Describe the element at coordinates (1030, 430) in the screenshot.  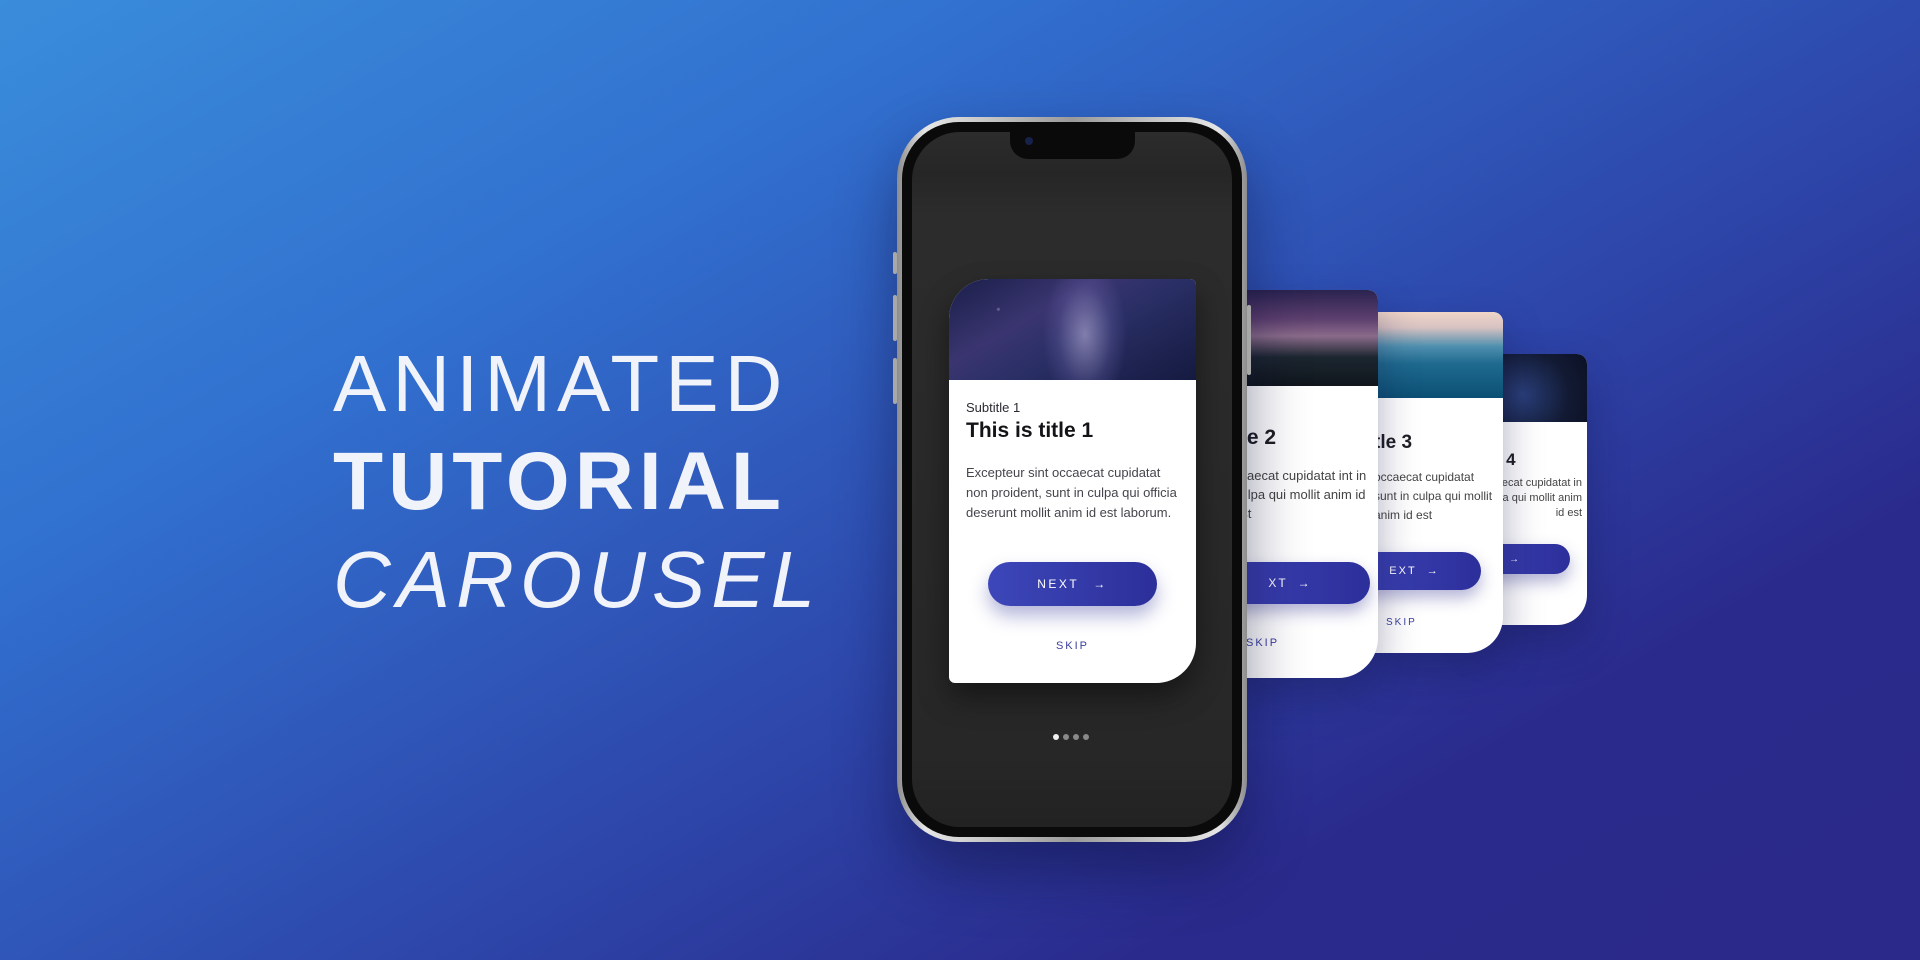
I see `card-title: This is title 1` at that location.